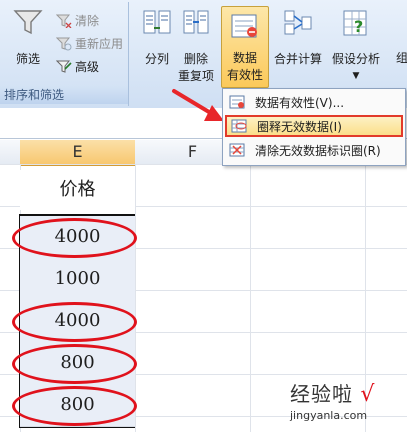 Image resolution: width=407 pixels, height=432 pixels. What do you see at coordinates (157, 38) in the screenshot?
I see `text-to-columns-button: 分列` at bounding box center [157, 38].